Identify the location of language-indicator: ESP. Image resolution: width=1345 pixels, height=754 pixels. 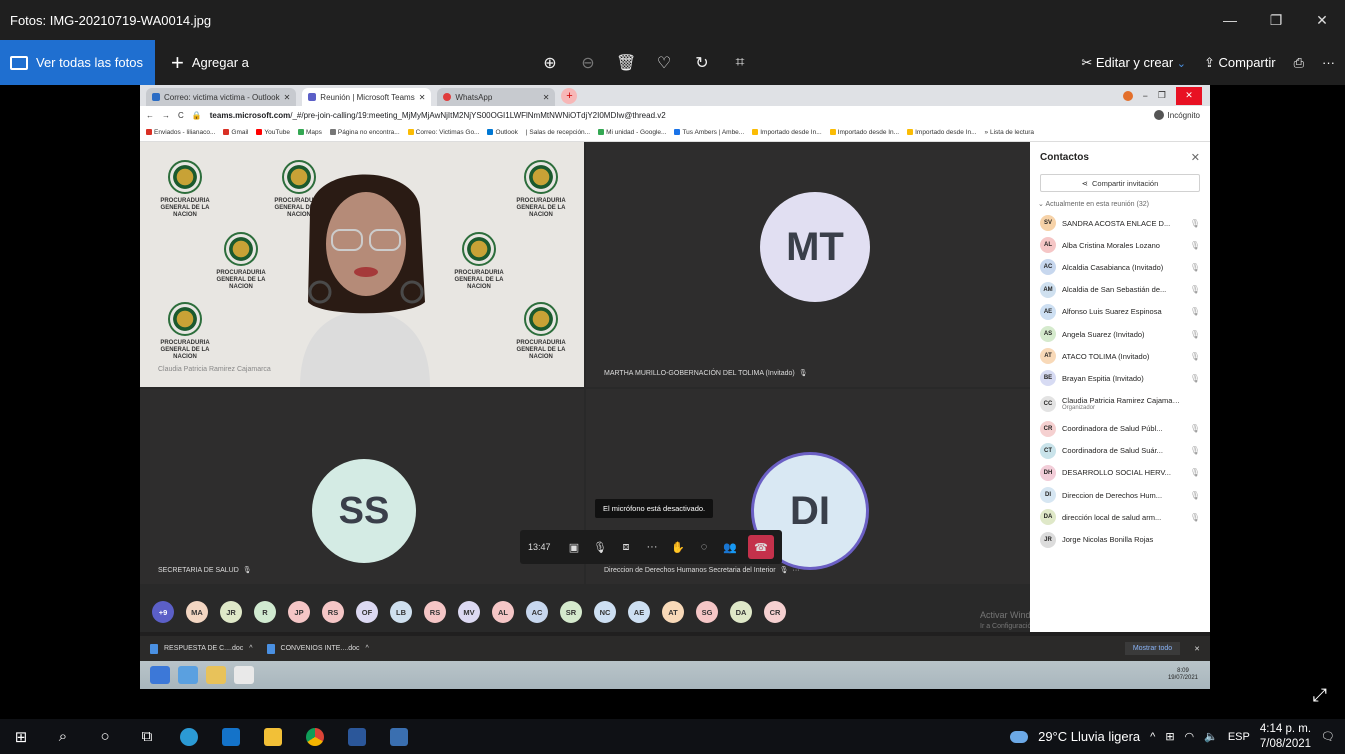
(1239, 737).